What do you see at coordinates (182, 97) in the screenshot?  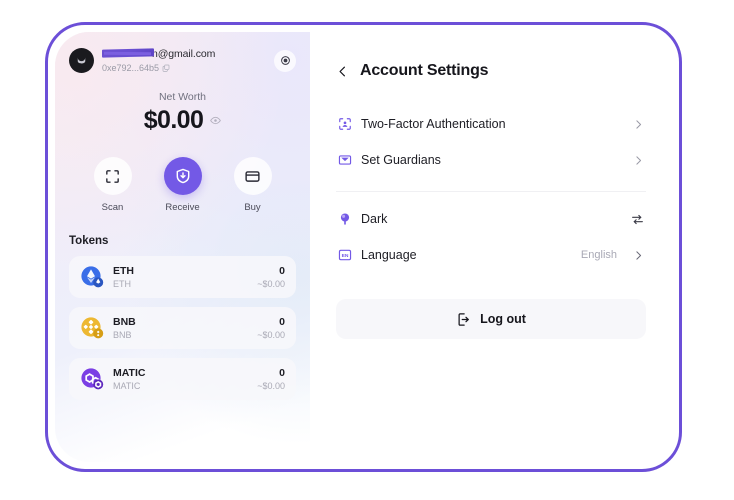 I see `net-worth-label: Net Worth` at bounding box center [182, 97].